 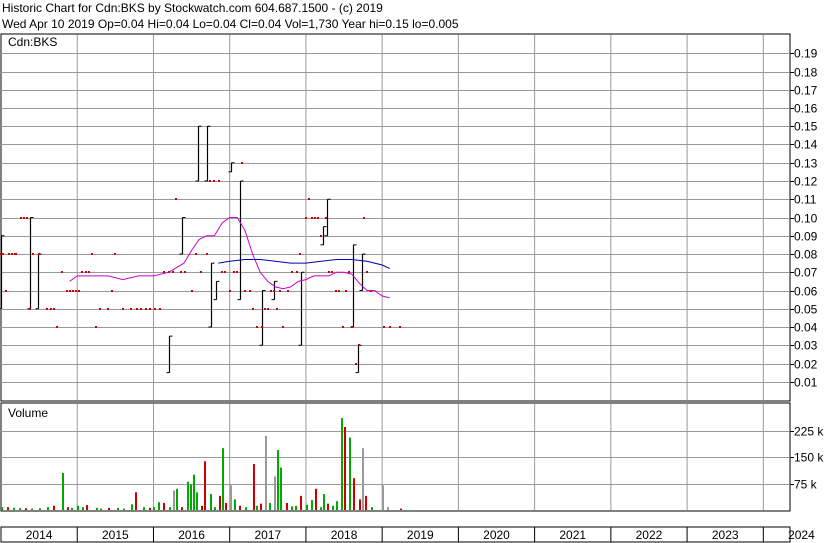 What do you see at coordinates (806, 182) in the screenshot?
I see `price-tick-label: 0.12` at bounding box center [806, 182].